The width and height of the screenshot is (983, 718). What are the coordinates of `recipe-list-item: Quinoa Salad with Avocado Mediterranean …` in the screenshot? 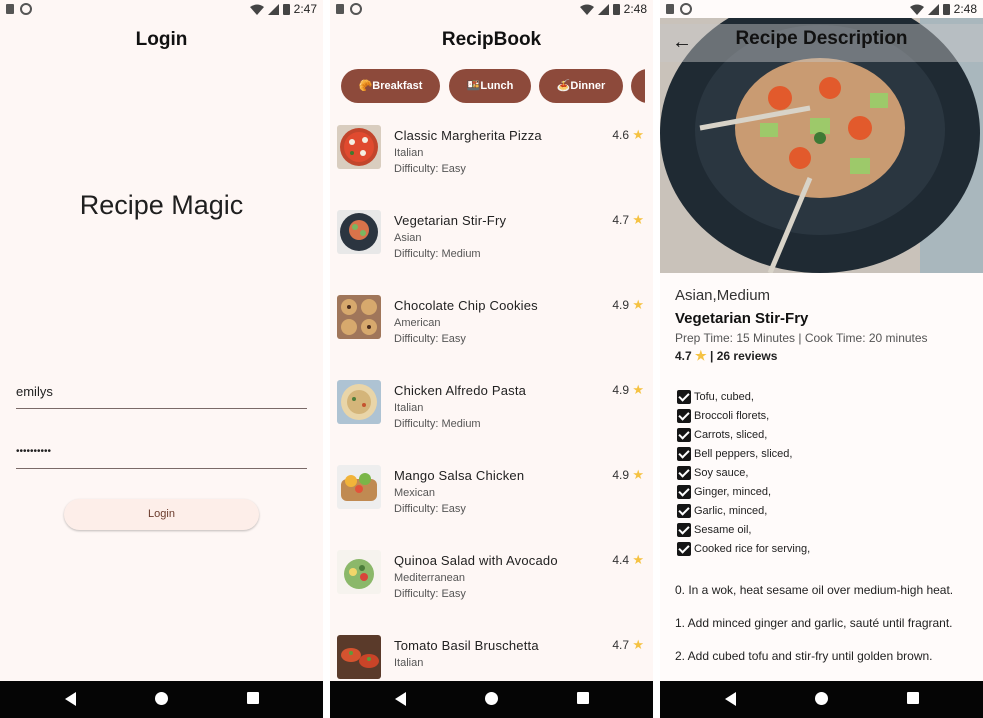 It's located at (491, 583).